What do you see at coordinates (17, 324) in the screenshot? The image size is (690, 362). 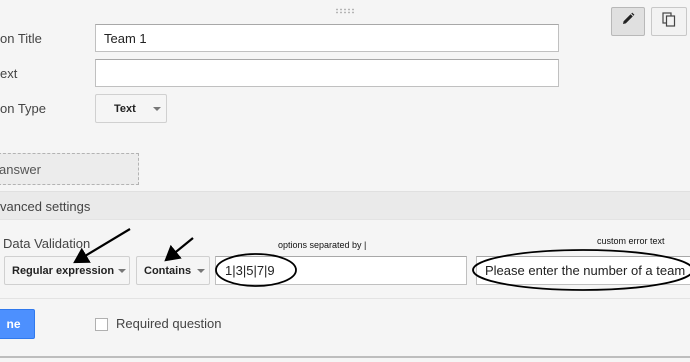 I see `done-button: ne` at bounding box center [17, 324].